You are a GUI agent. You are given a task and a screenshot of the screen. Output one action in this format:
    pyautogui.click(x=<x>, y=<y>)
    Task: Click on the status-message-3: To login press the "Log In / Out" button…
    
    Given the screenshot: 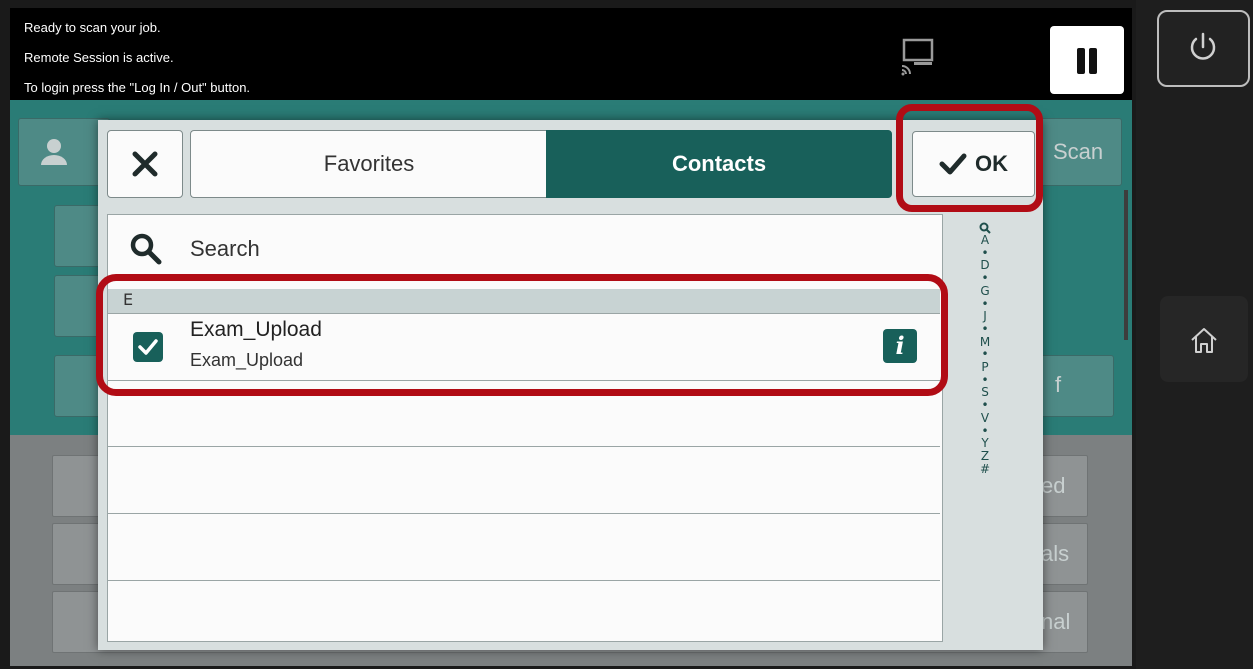 What is the action you would take?
    pyautogui.click(x=137, y=87)
    